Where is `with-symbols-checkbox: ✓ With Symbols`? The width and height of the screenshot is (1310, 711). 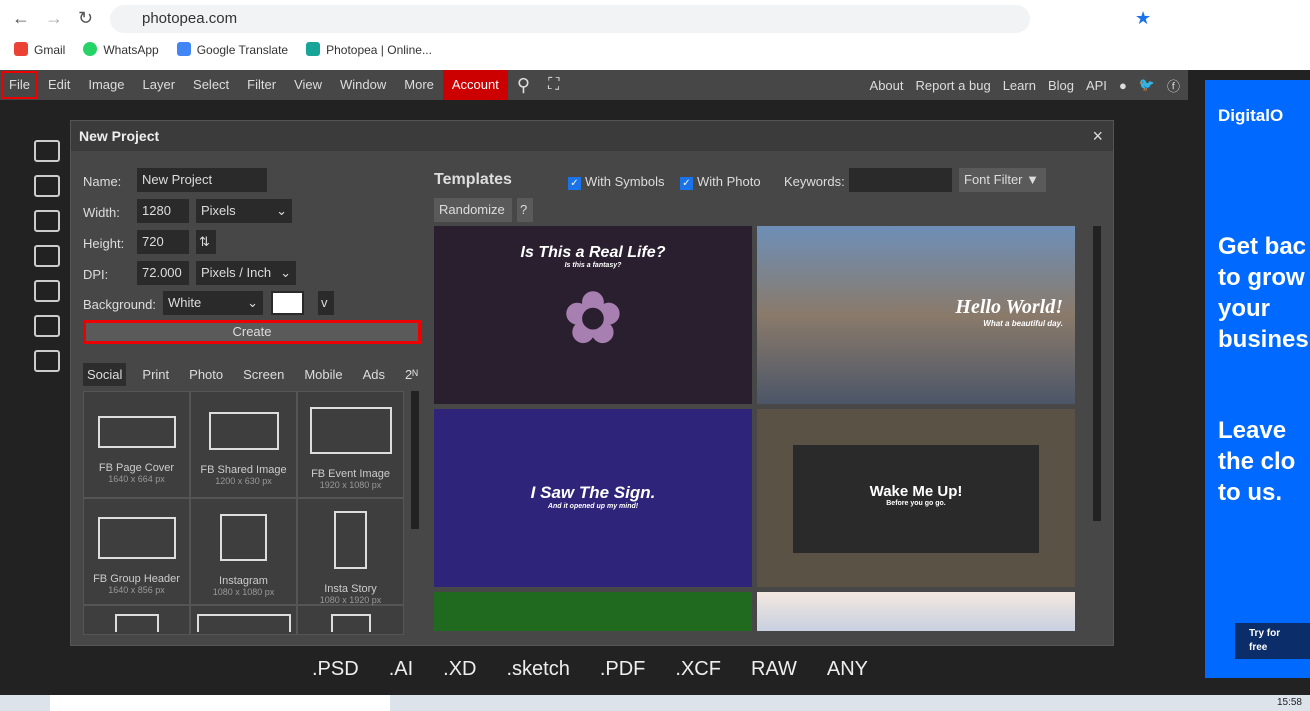 with-symbols-checkbox: ✓ With Symbols is located at coordinates (616, 182).